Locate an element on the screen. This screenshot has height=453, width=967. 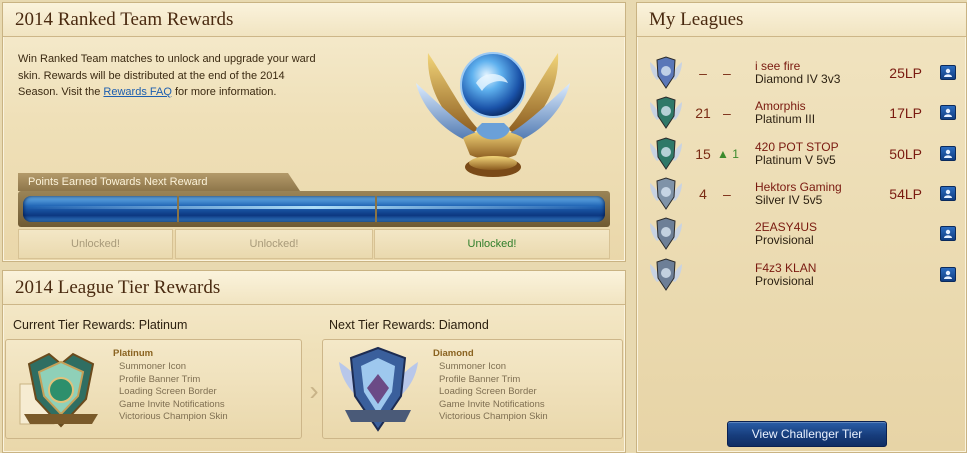
league-rank: 15 is located at coordinates (703, 154).